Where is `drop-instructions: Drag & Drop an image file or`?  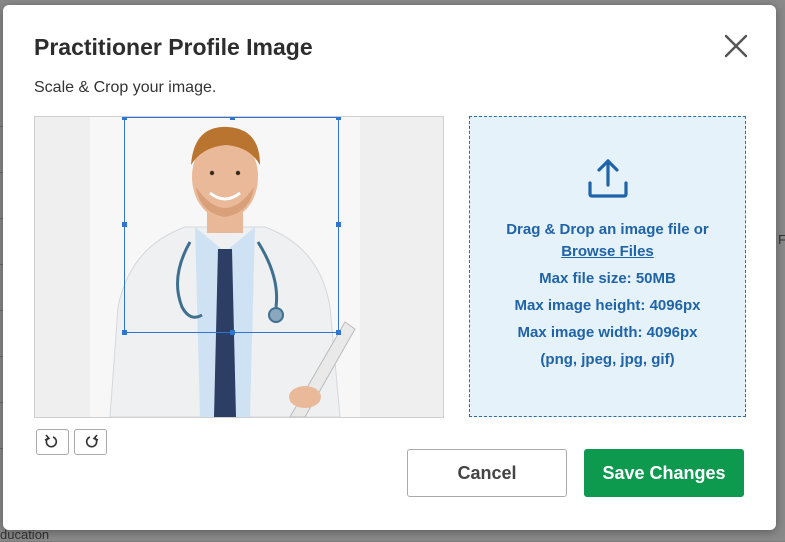 drop-instructions: Drag & Drop an image file or is located at coordinates (607, 229).